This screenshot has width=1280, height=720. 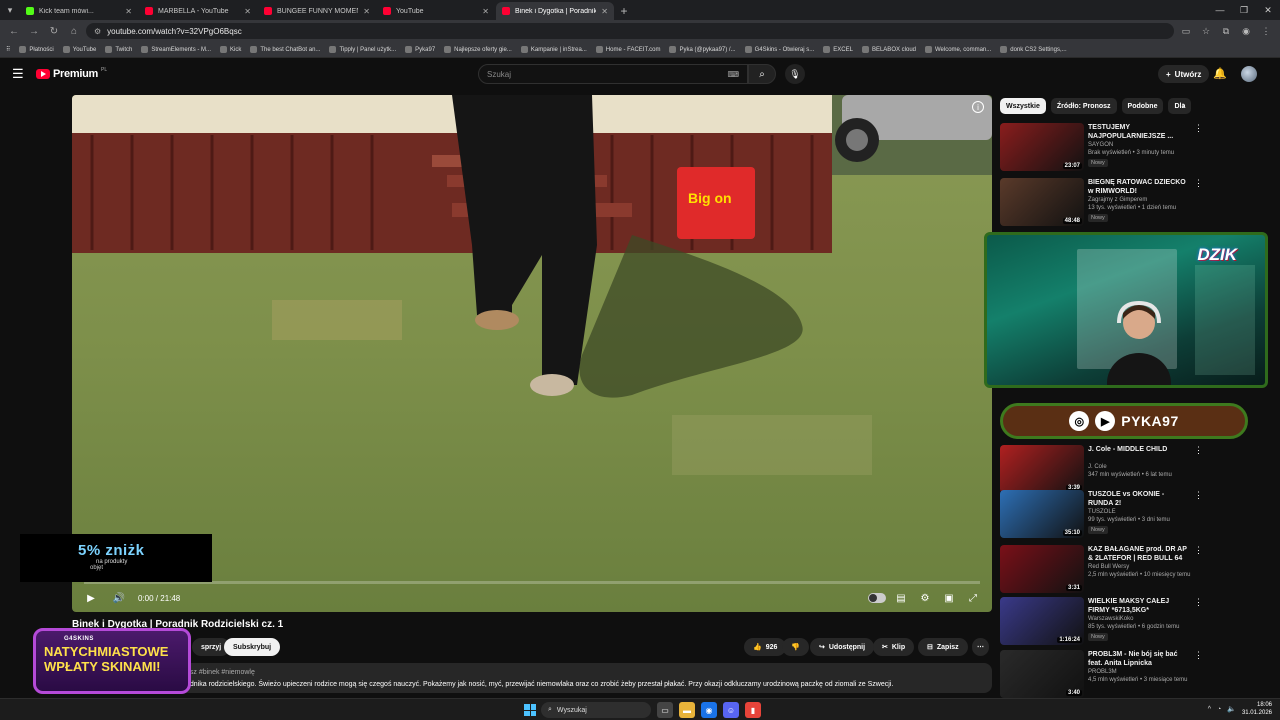 What do you see at coordinates (624, 11) in the screenshot?
I see `new-tab-button: +` at bounding box center [624, 11].